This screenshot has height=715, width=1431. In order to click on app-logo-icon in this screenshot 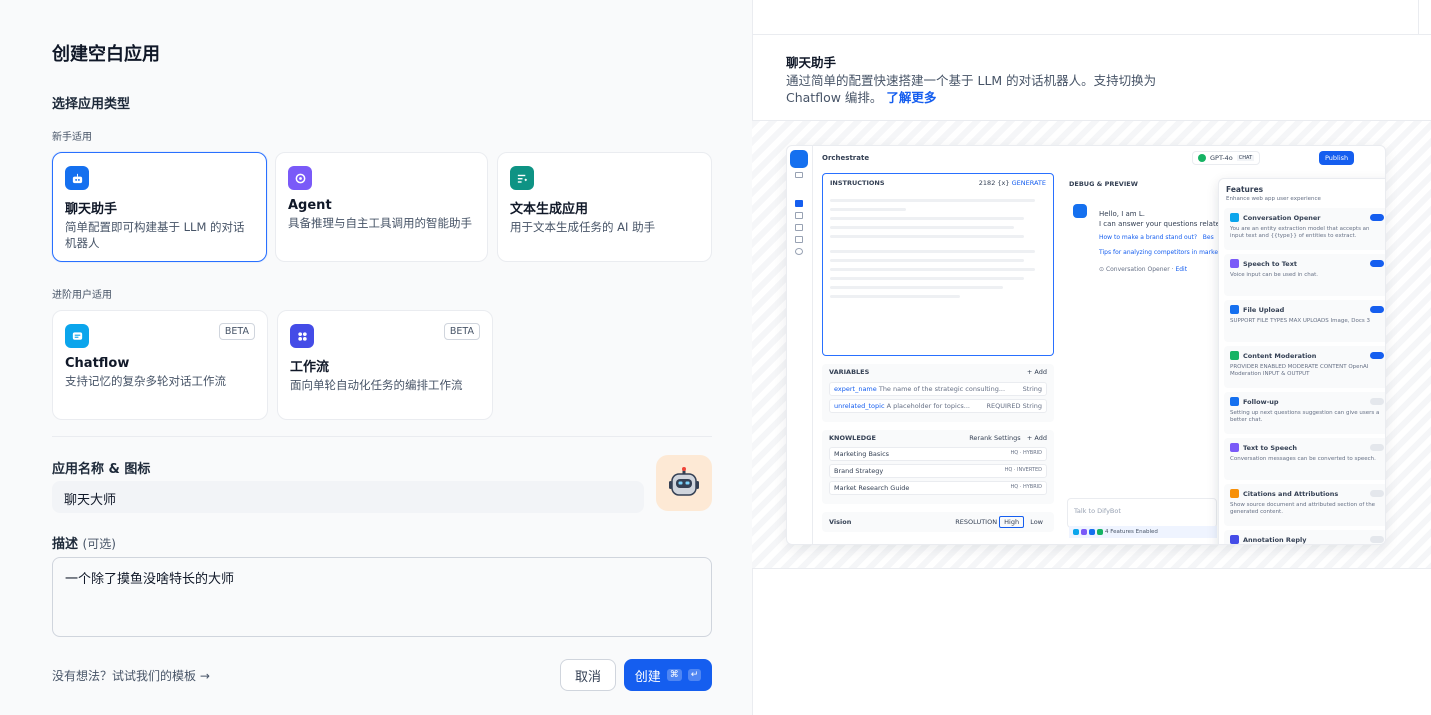, I will do `click(799, 159)`.